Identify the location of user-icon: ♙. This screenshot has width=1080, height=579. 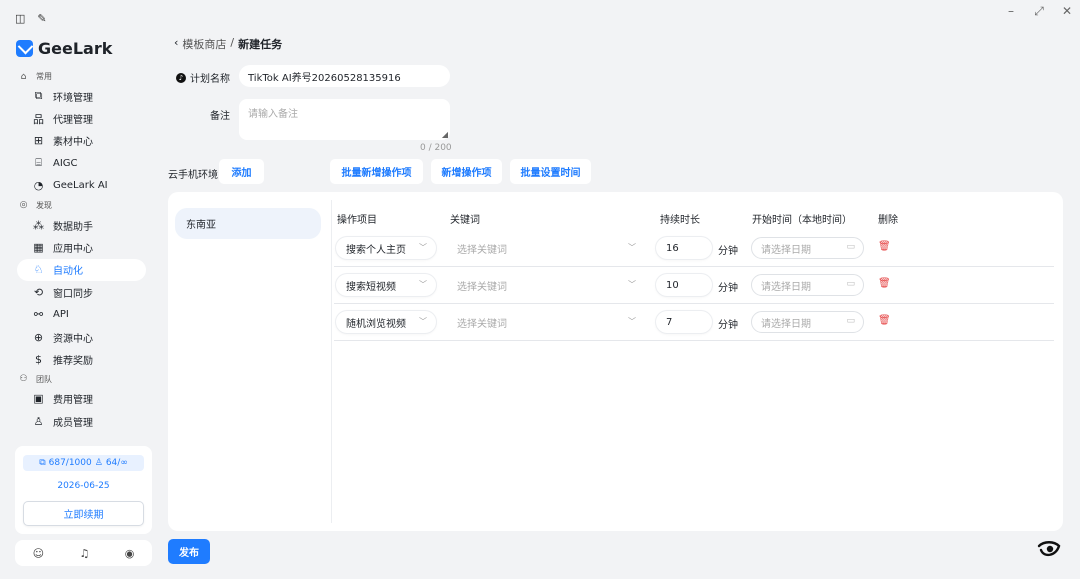
(38, 421).